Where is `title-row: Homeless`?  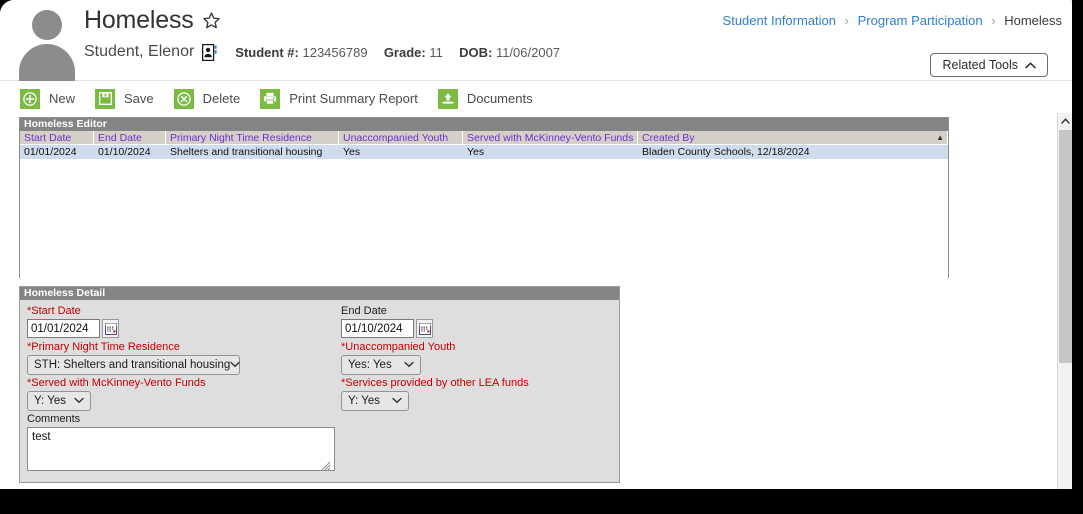 title-row: Homeless is located at coordinates (152, 20).